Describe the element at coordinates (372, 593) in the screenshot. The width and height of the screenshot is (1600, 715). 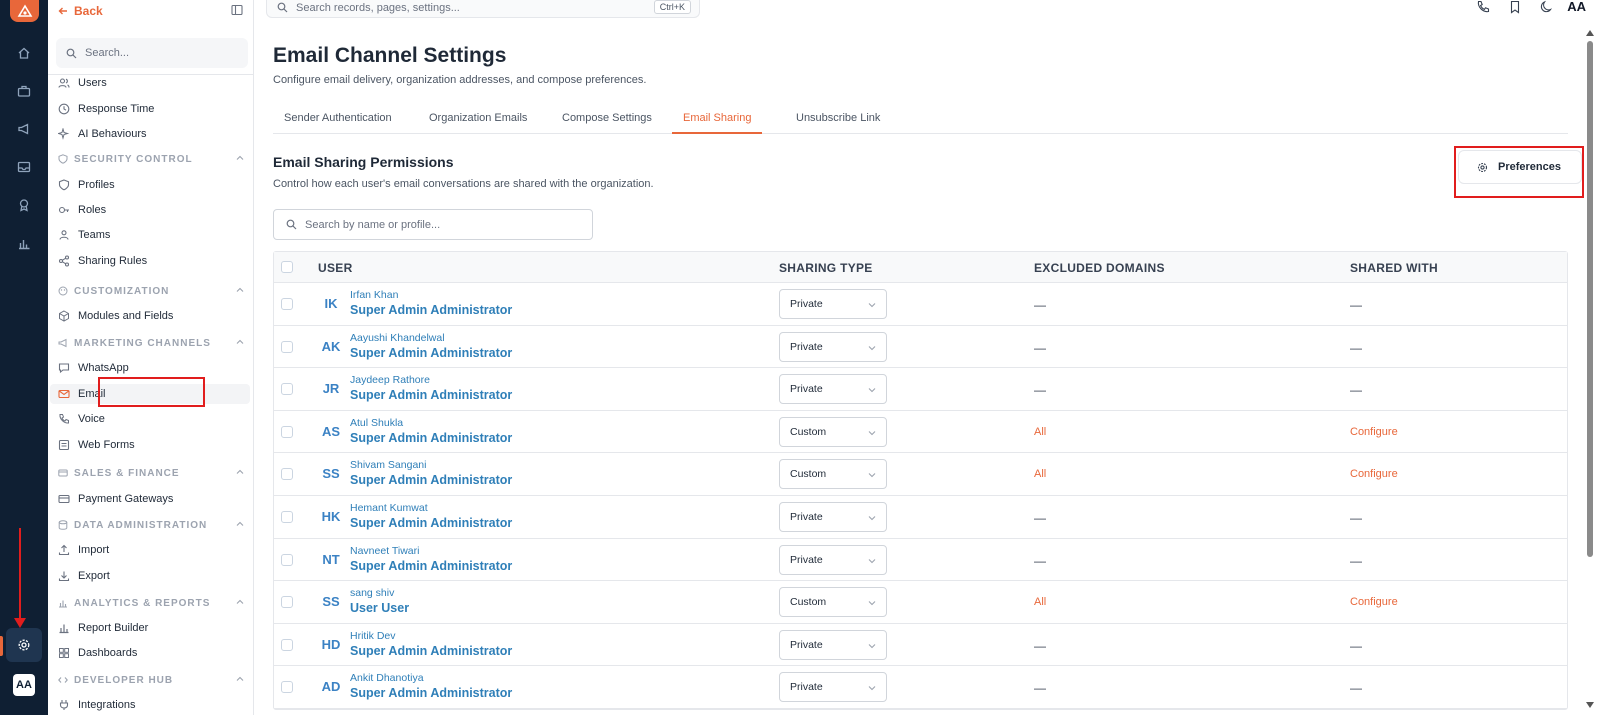
I see `user-name-link: sang shiv` at that location.